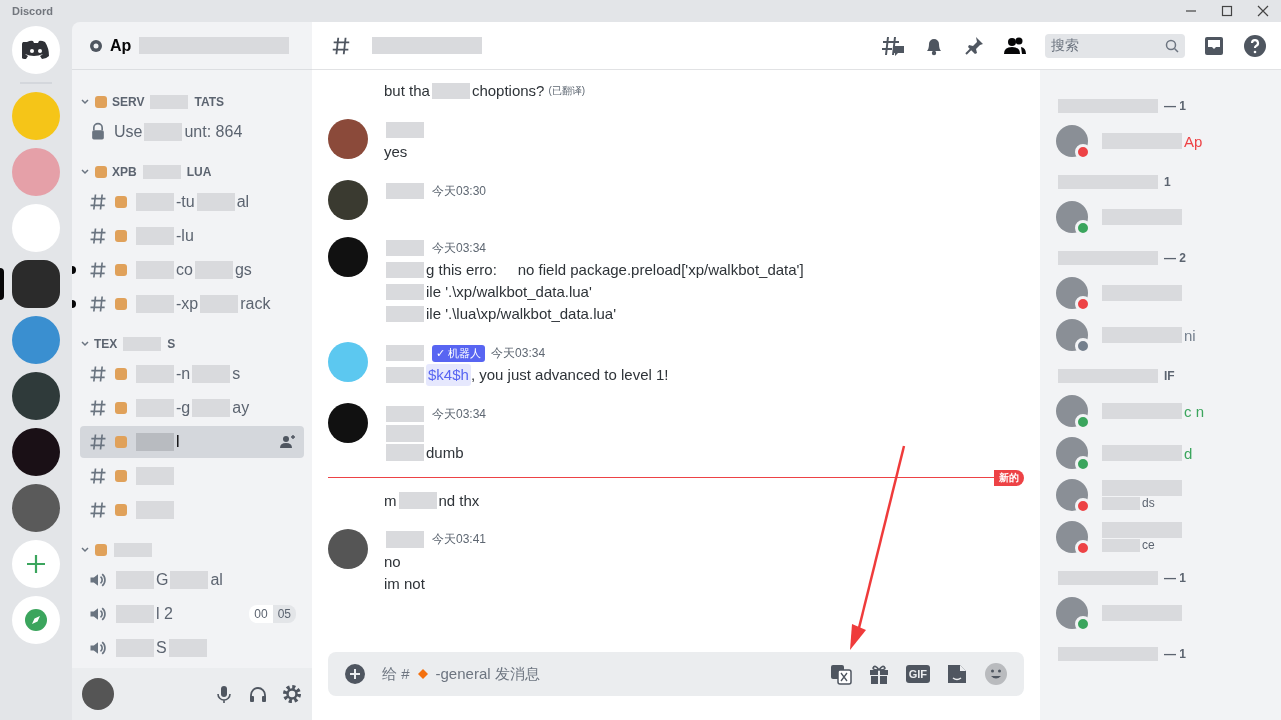 This screenshot has width=1281, height=720. I want to click on gear-icon, so click(96, 45).